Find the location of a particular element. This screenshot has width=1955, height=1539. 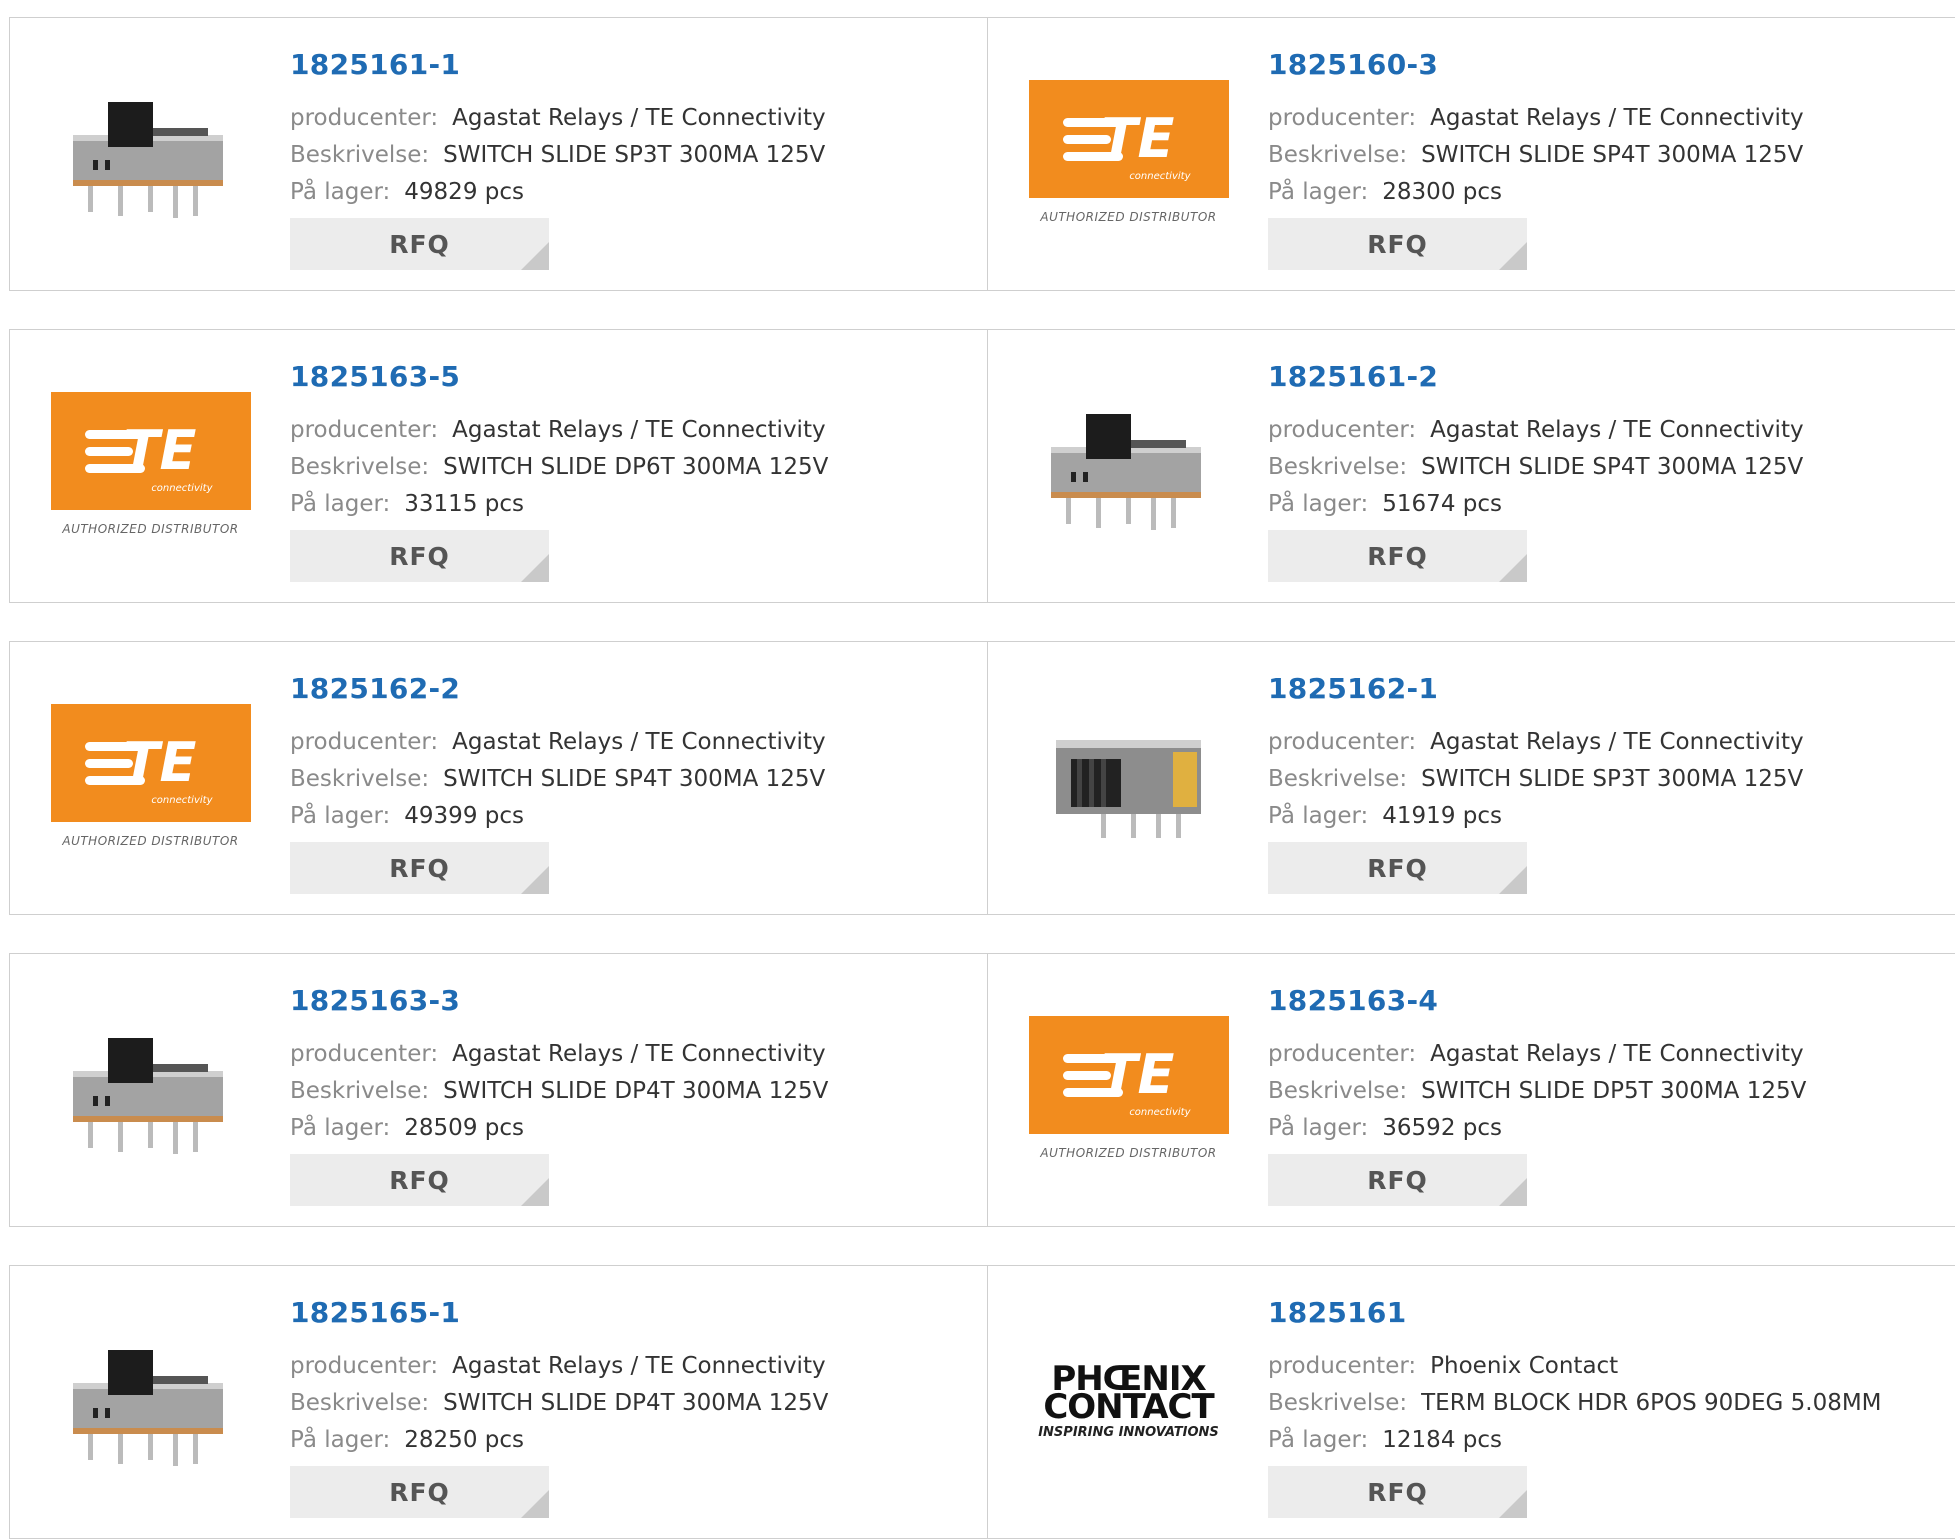

part-number-link: 1825163-4 is located at coordinates (1537, 1001).